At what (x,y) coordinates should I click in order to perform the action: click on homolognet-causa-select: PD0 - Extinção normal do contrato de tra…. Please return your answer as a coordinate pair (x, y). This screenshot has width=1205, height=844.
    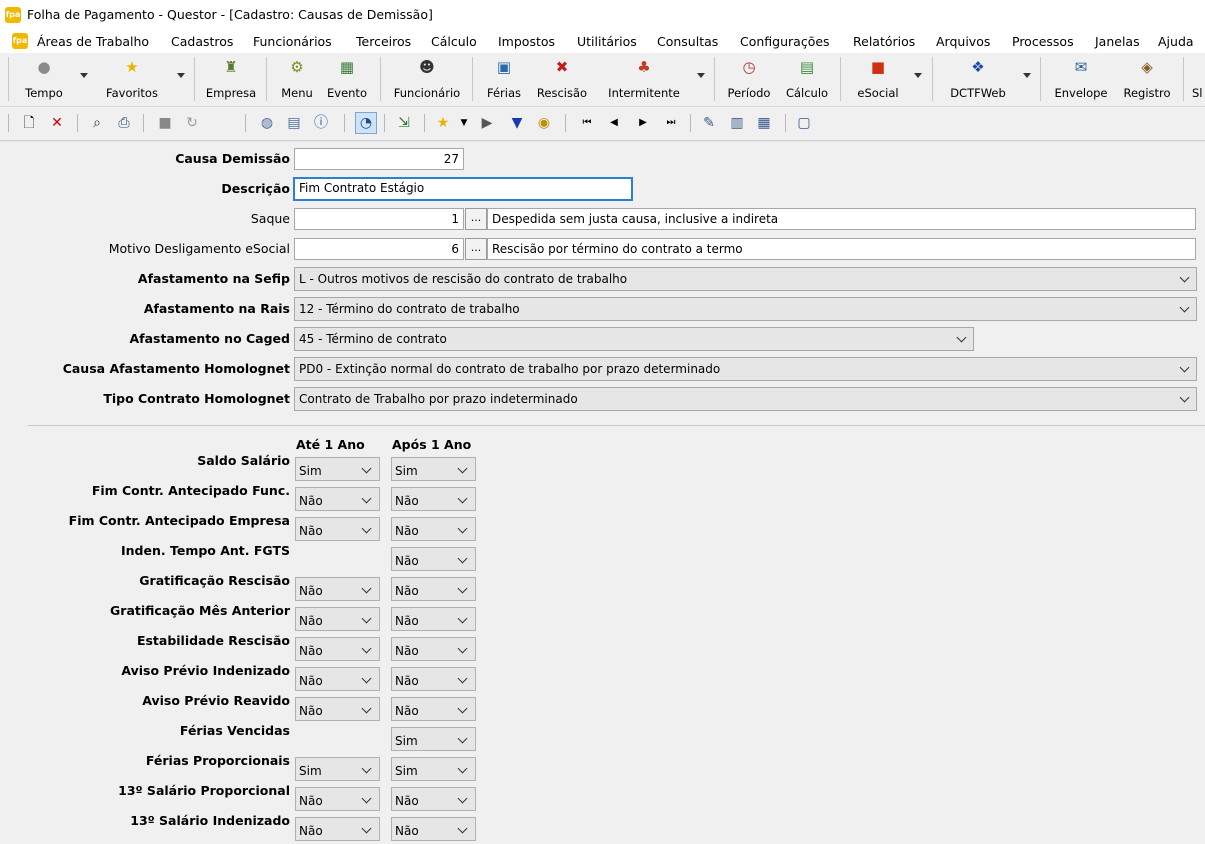
    Looking at the image, I should click on (745, 369).